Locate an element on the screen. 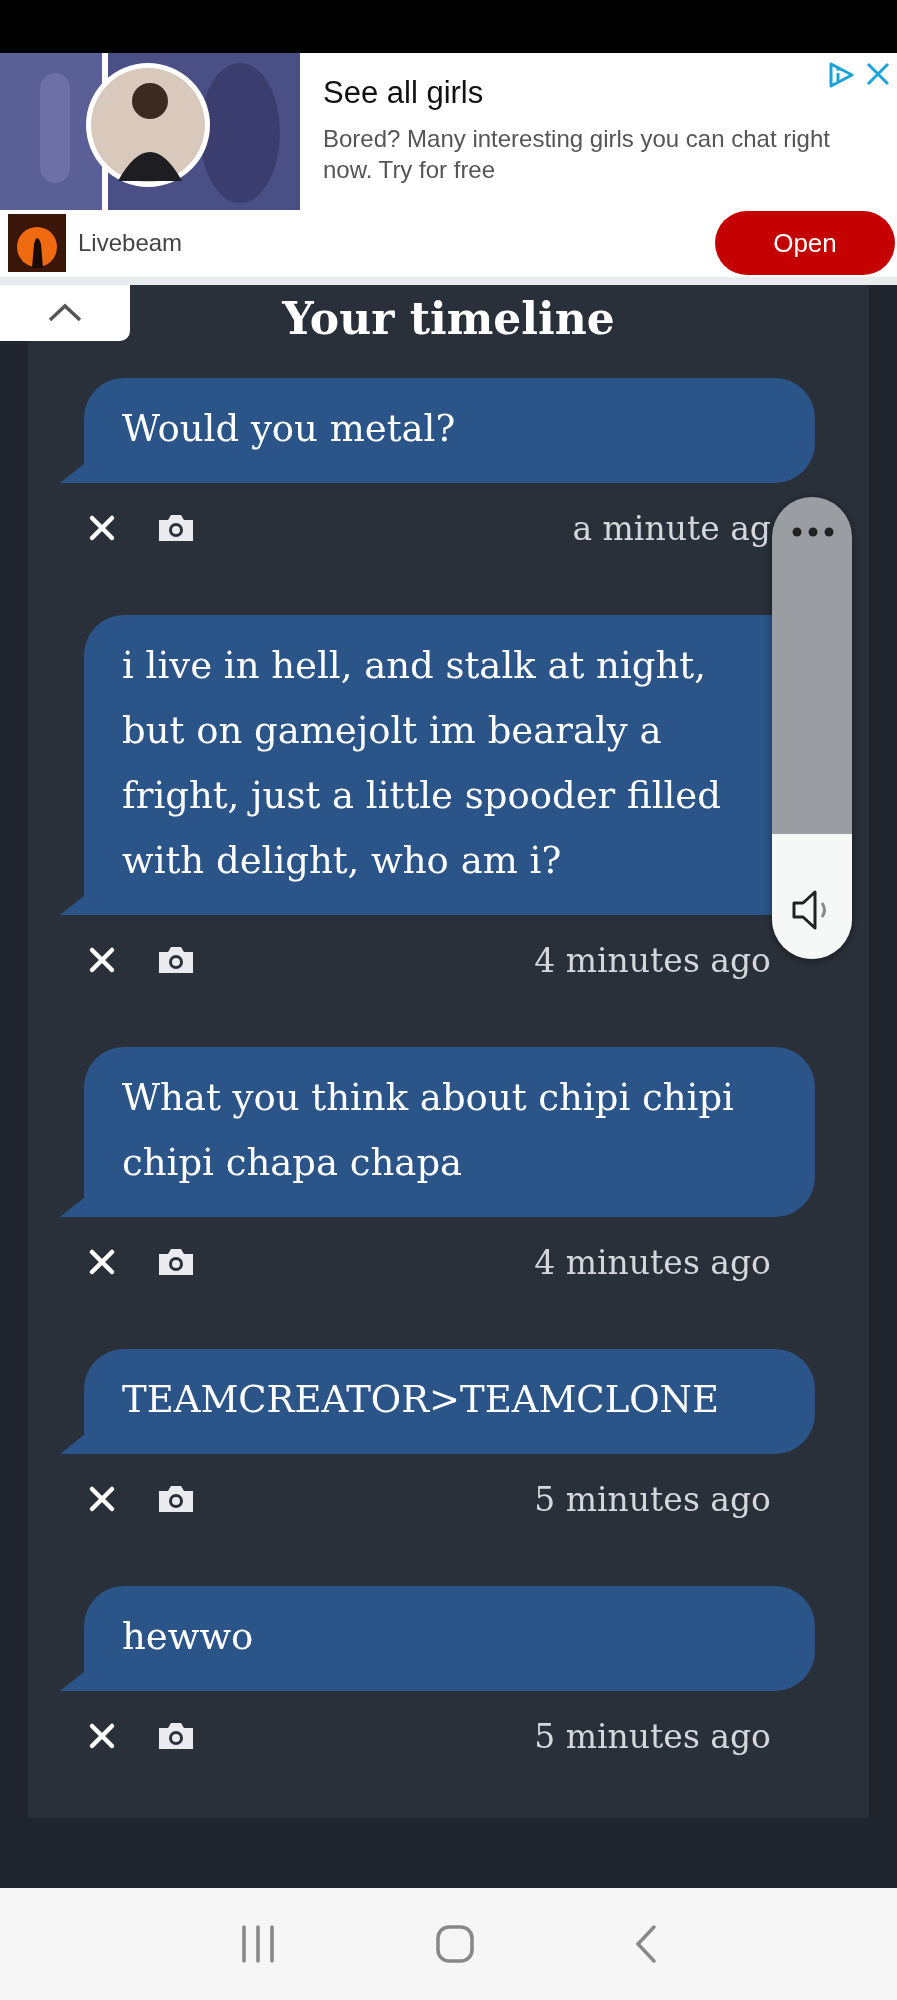 The image size is (897, 2000). collapse-button is located at coordinates (65, 313).